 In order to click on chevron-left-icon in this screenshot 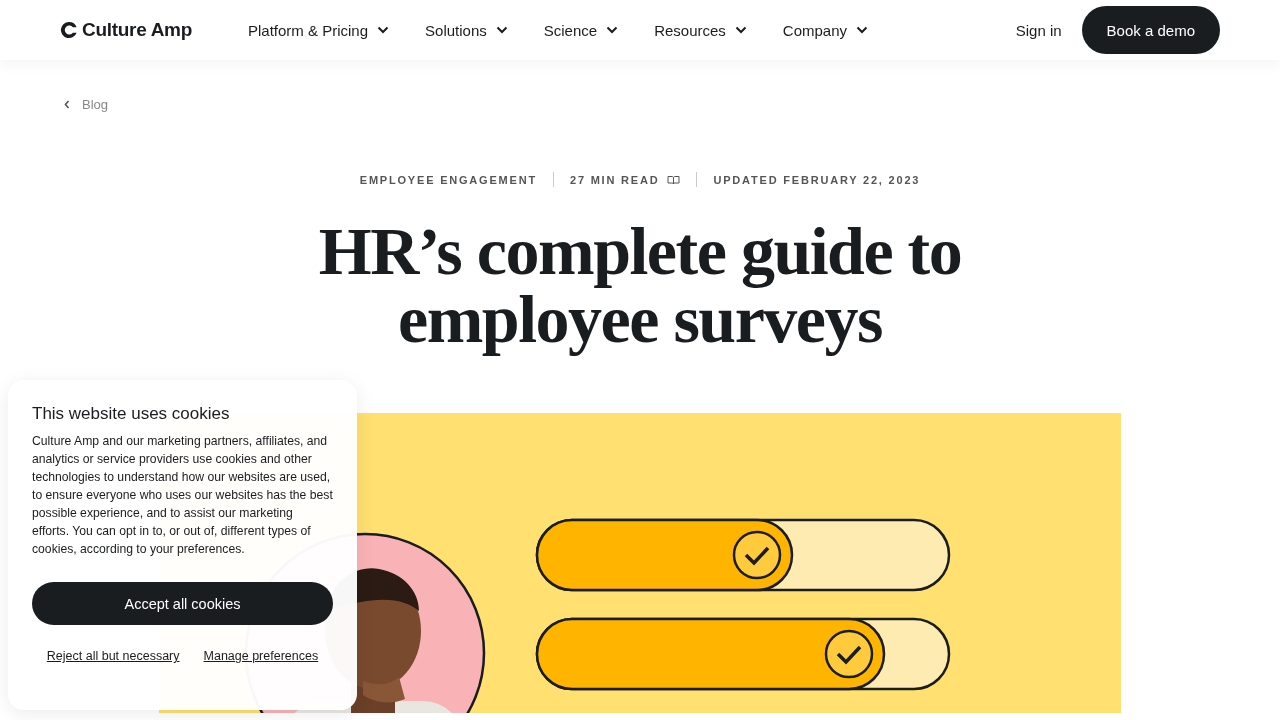, I will do `click(67, 104)`.